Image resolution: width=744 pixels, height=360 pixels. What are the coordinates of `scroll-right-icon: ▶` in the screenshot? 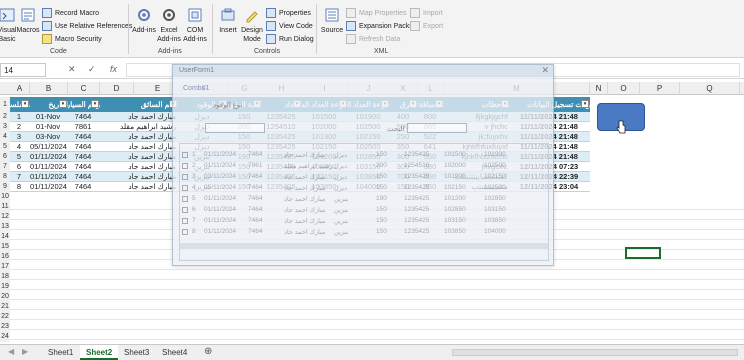 It's located at (25, 351).